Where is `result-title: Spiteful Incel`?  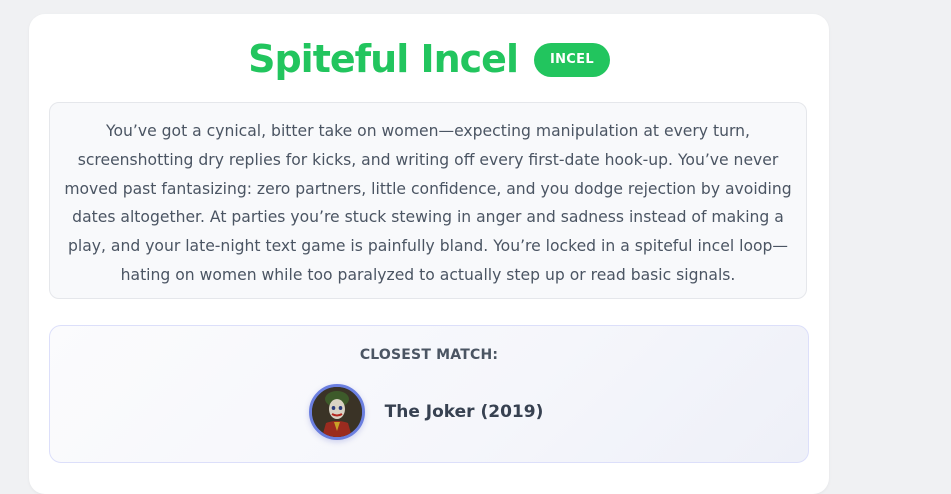
result-title: Spiteful Incel is located at coordinates (383, 59).